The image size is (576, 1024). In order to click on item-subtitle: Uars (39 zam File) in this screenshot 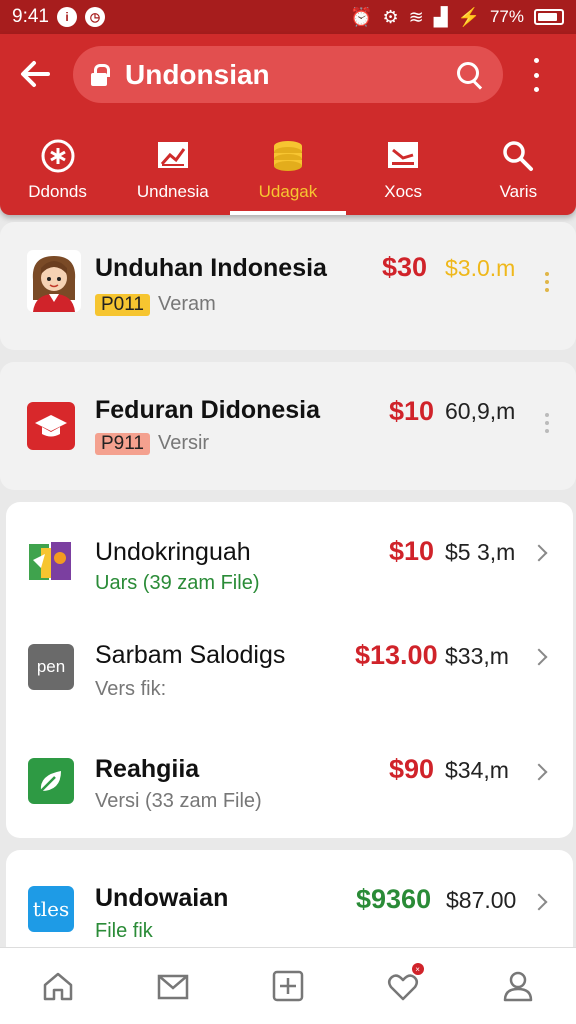, I will do `click(177, 583)`.